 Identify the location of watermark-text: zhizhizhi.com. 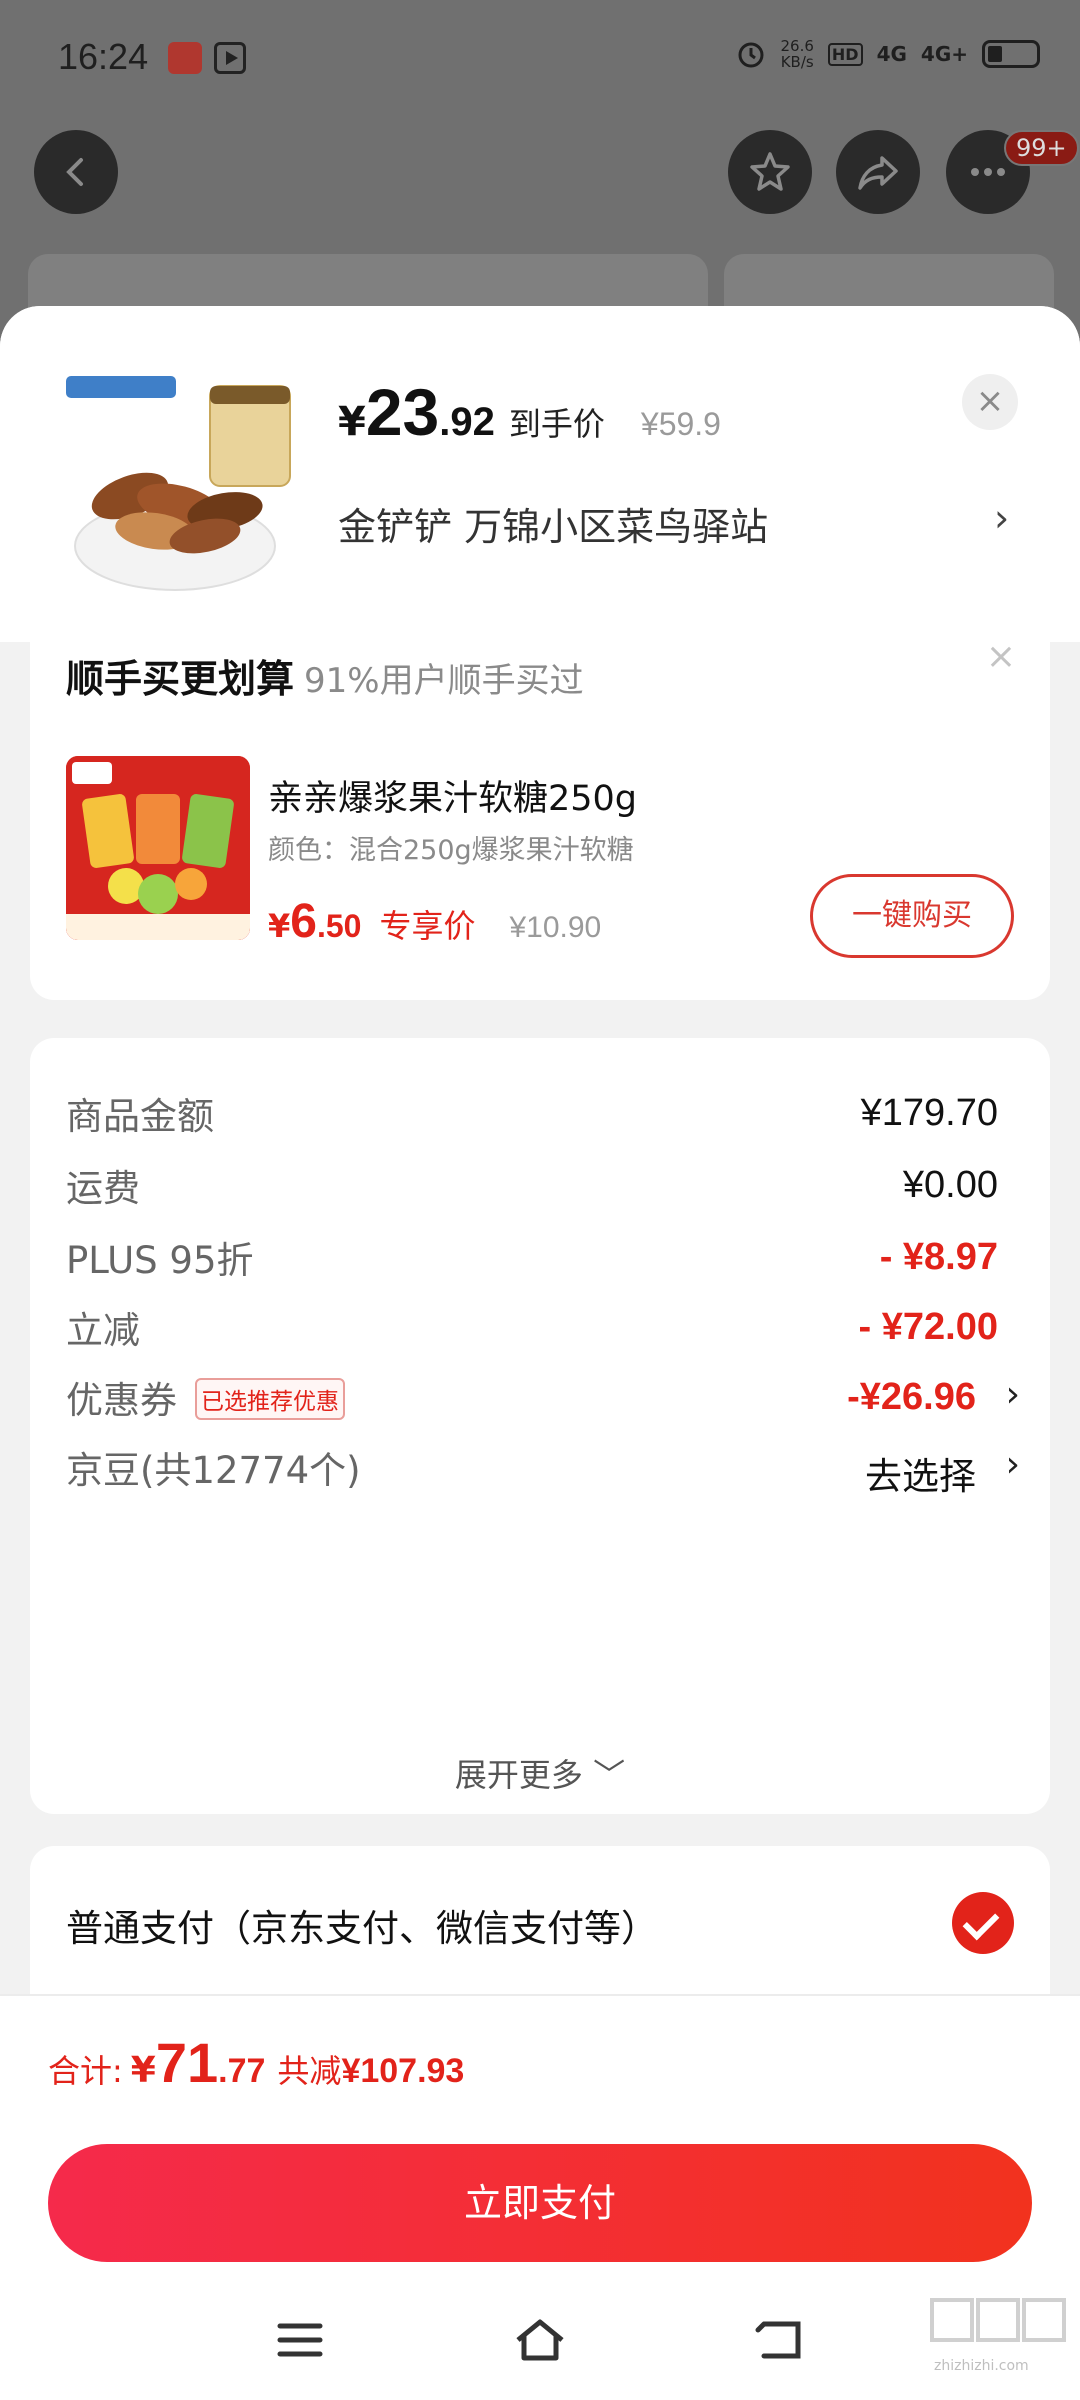
(981, 2366).